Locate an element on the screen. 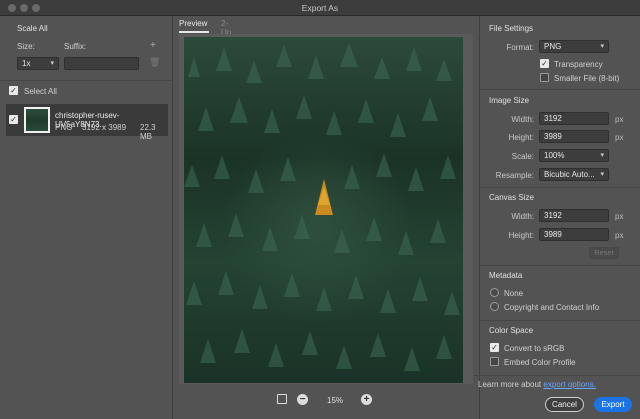 This screenshot has height=419, width=640. asset-filesize: 22.3 MB is located at coordinates (148, 132).